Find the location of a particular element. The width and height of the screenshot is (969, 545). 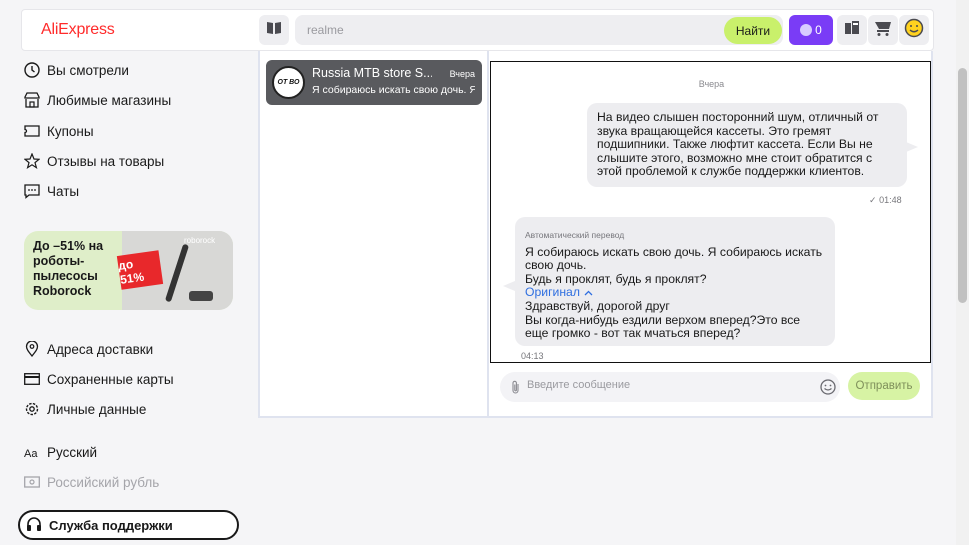

language-label: Русский is located at coordinates (72, 452).